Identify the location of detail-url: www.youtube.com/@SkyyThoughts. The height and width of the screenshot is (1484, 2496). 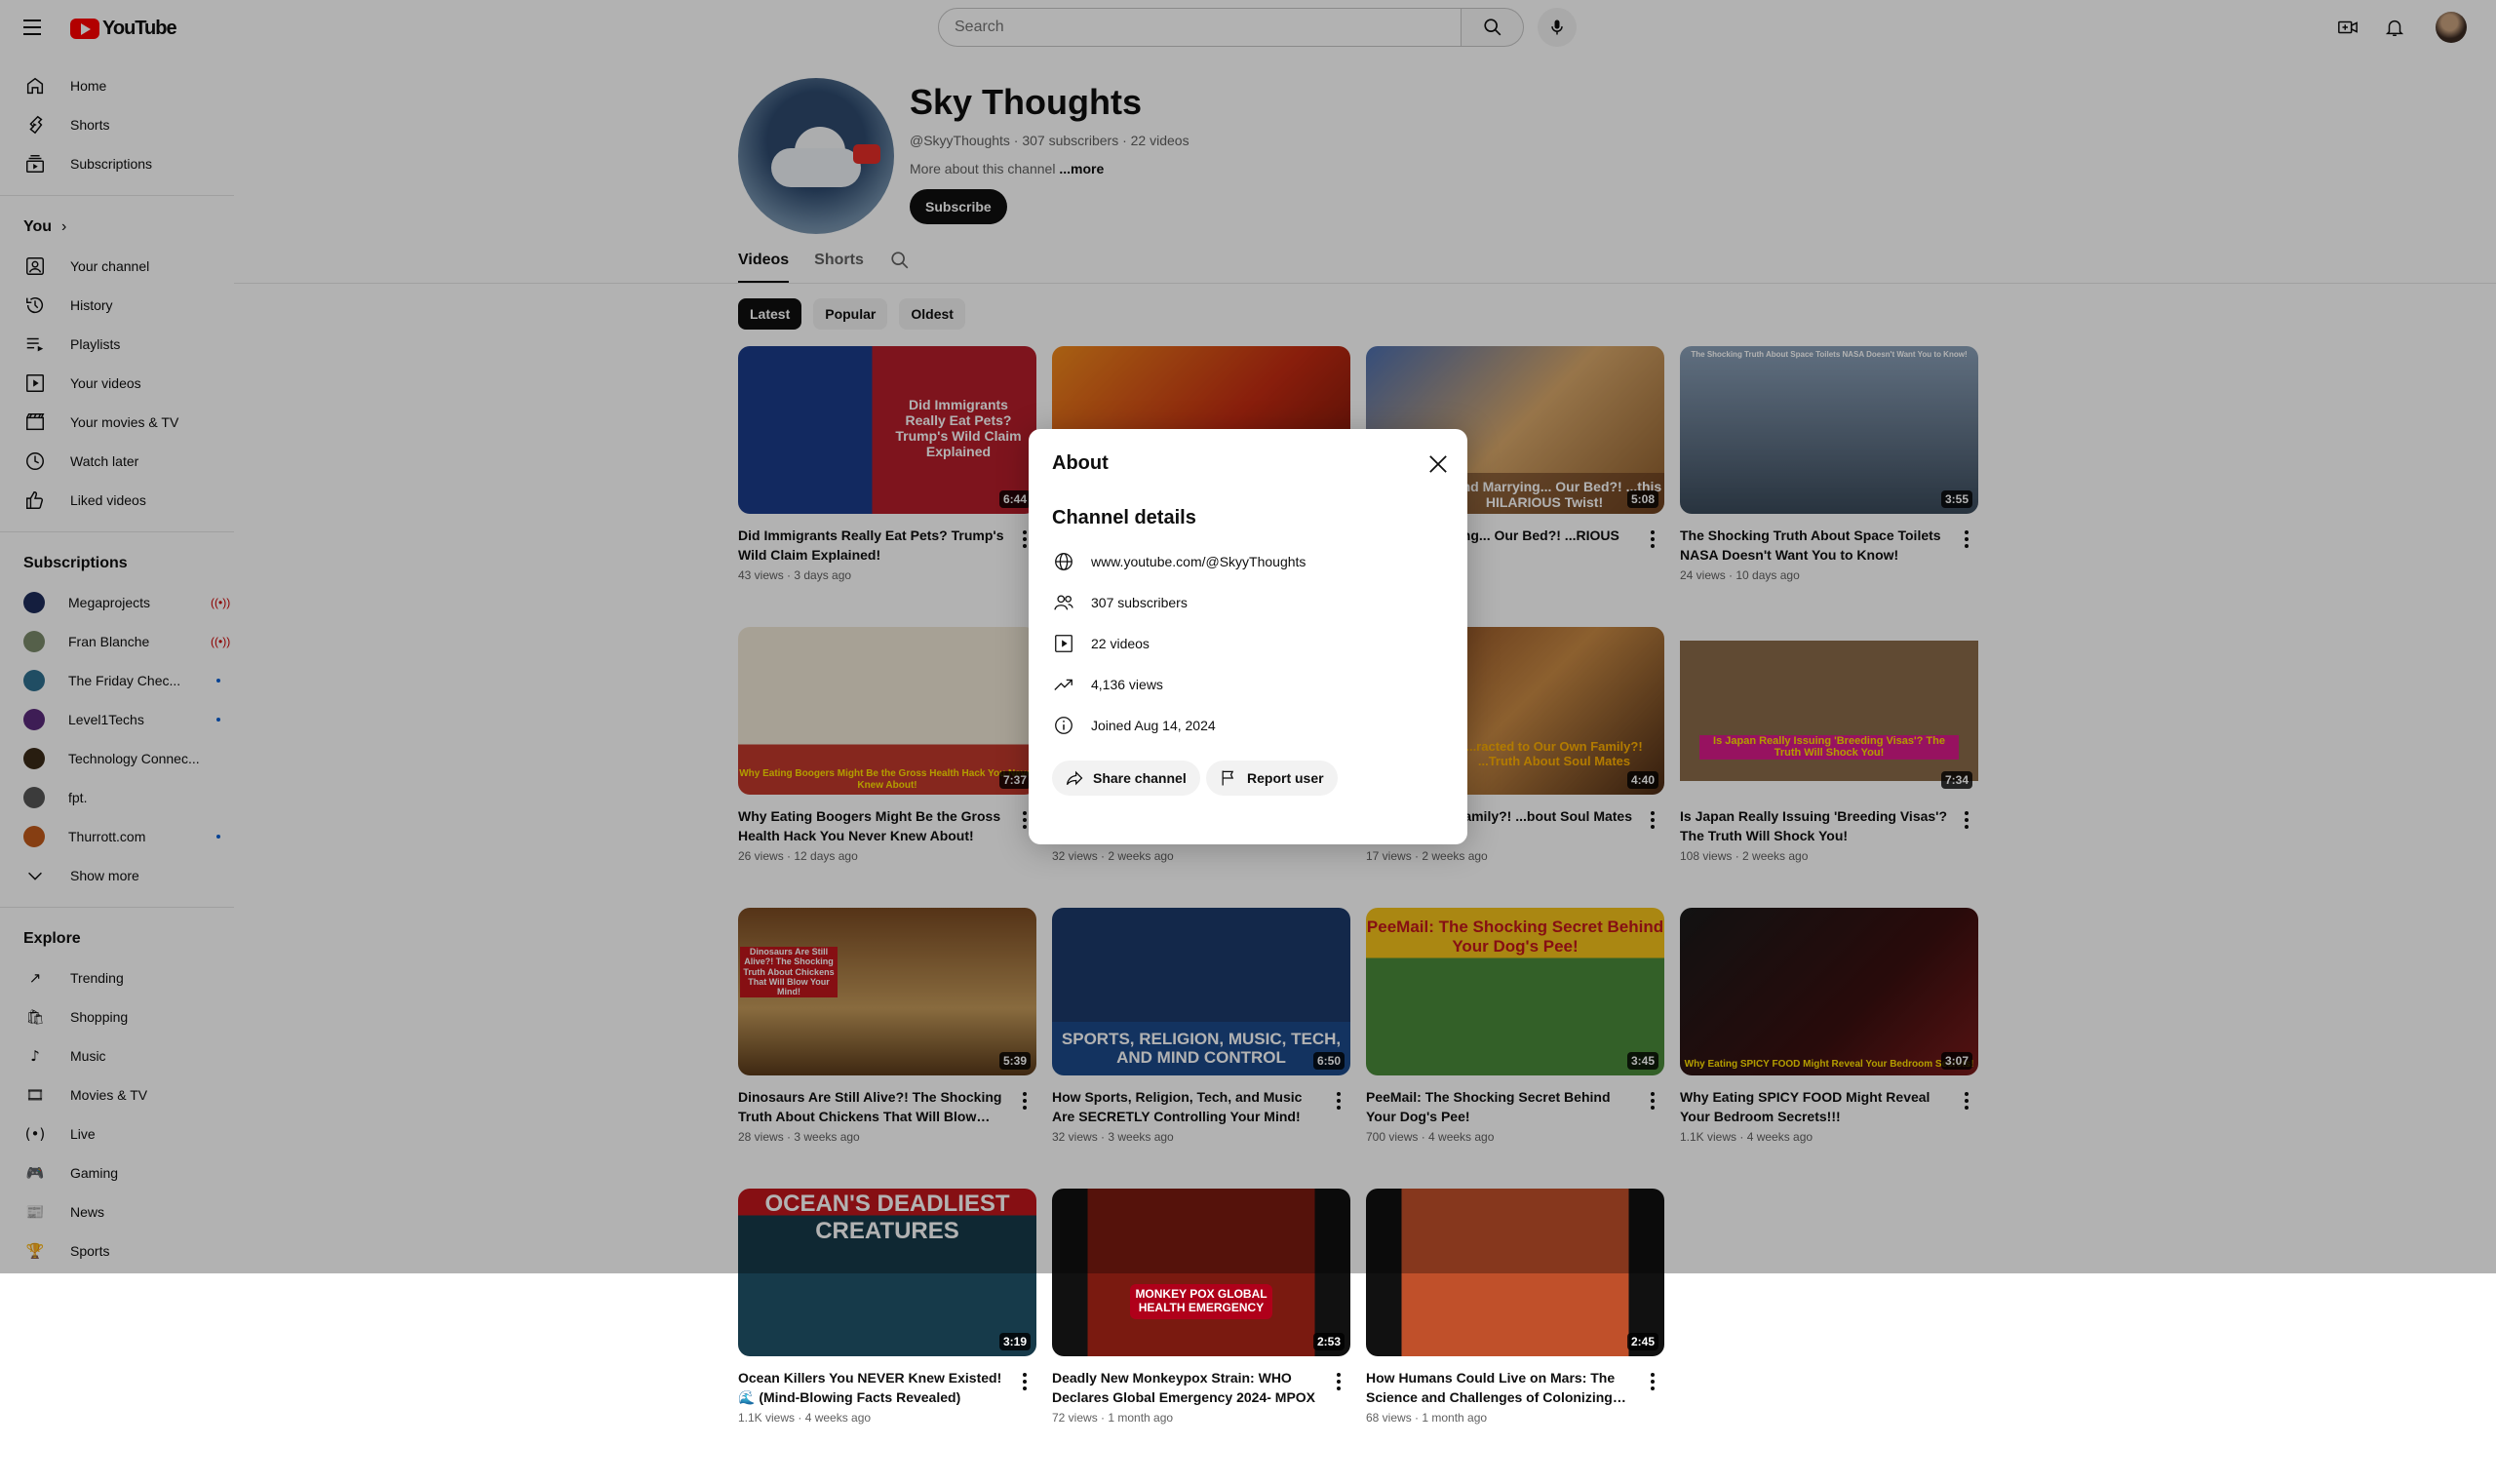
(1179, 561).